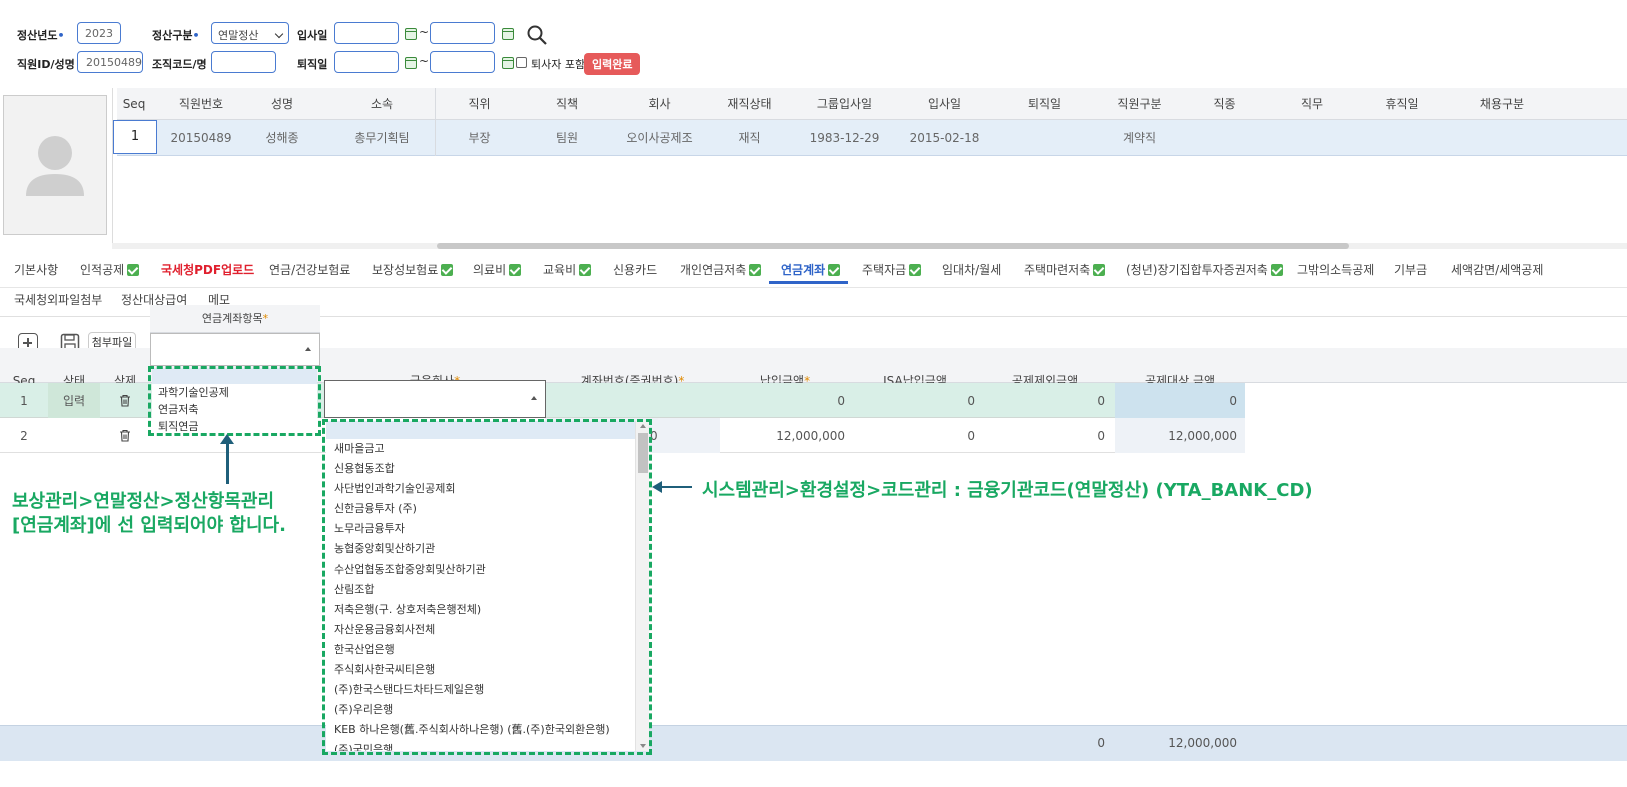 The image size is (1627, 787). Describe the element at coordinates (1139, 138) in the screenshot. I see `emp-cell: 계약직` at that location.